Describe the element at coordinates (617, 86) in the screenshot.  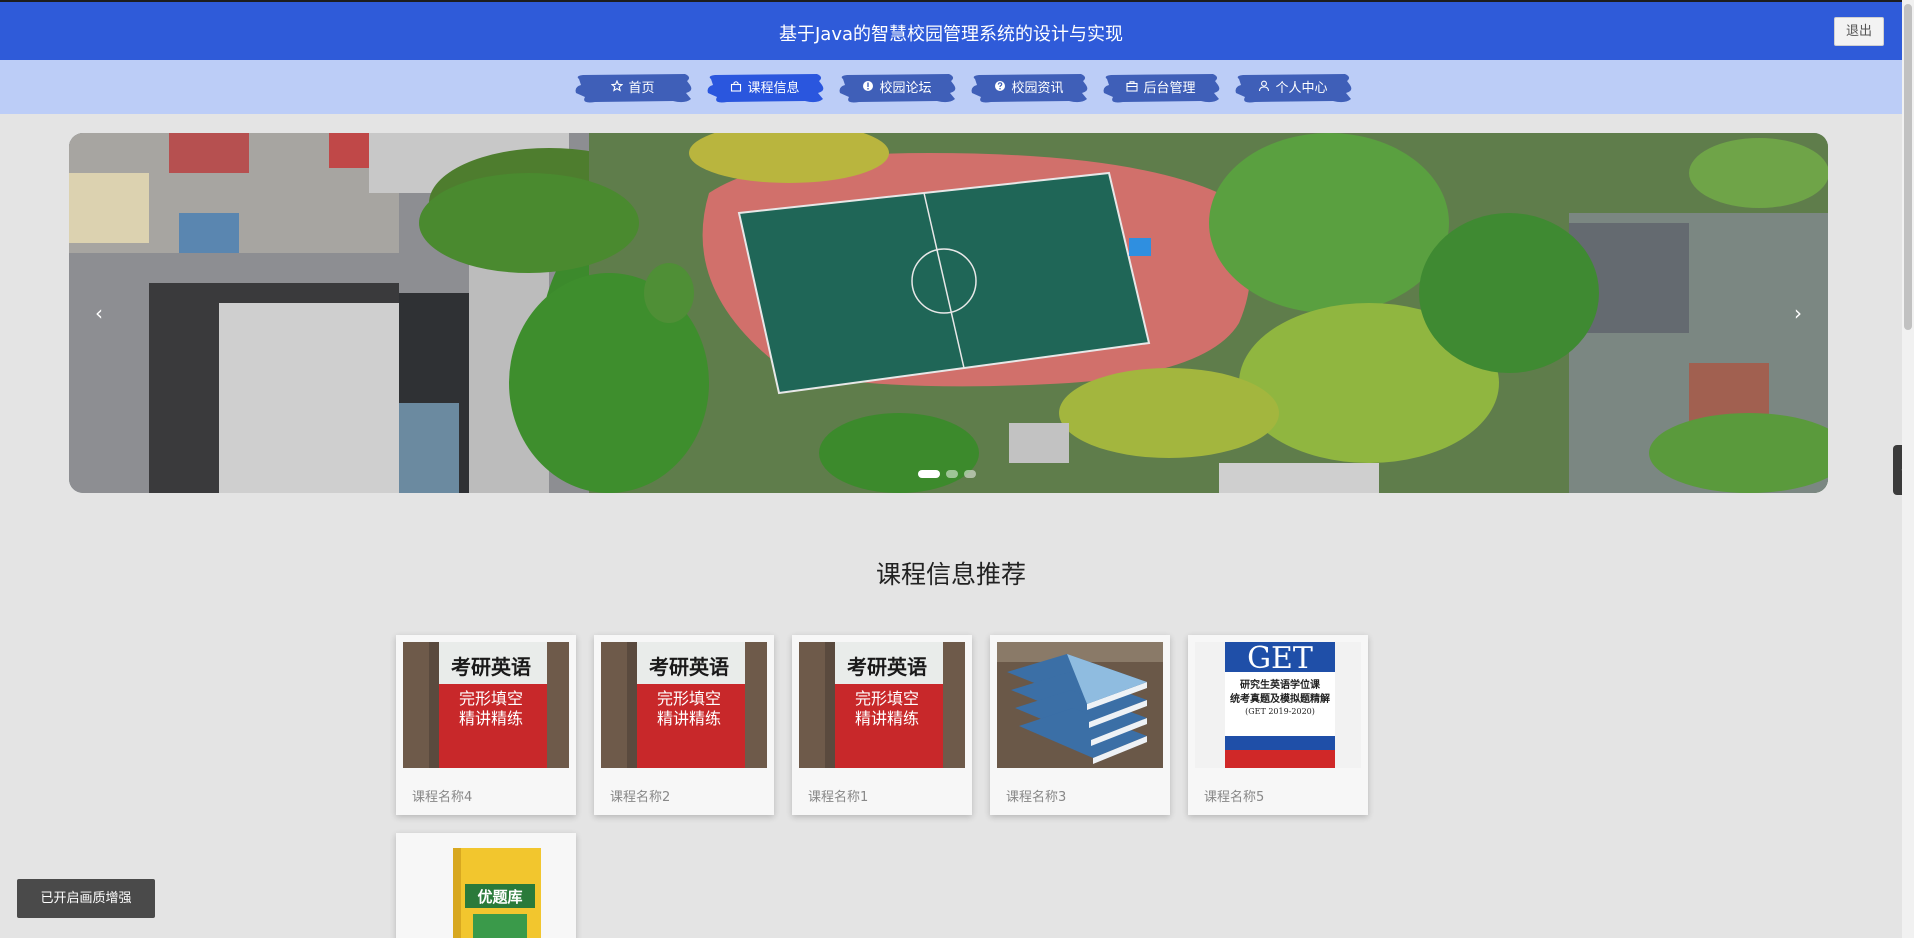
I see `star-icon` at that location.